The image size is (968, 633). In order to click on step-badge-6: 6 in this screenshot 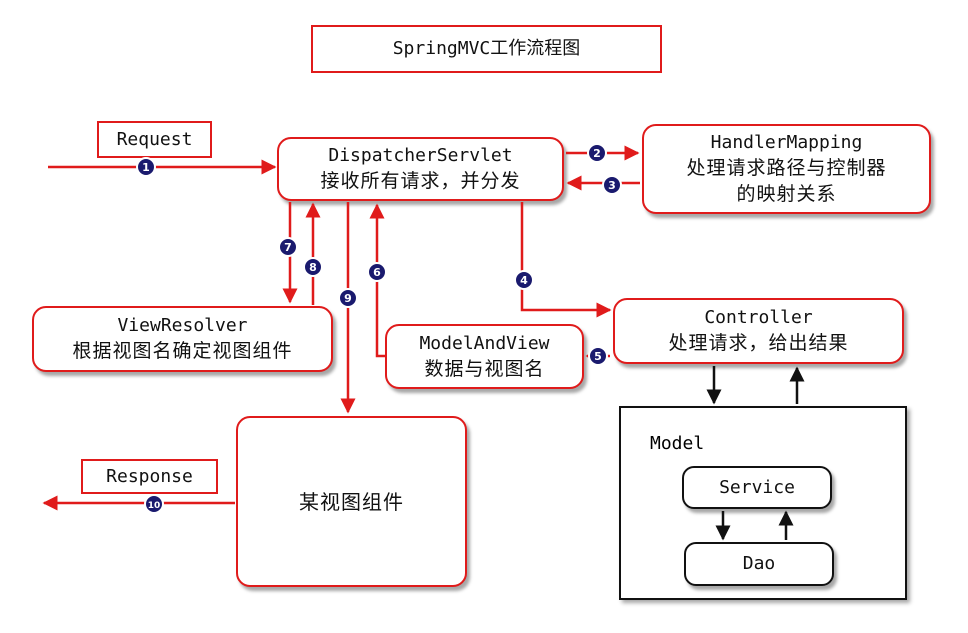, I will do `click(377, 272)`.